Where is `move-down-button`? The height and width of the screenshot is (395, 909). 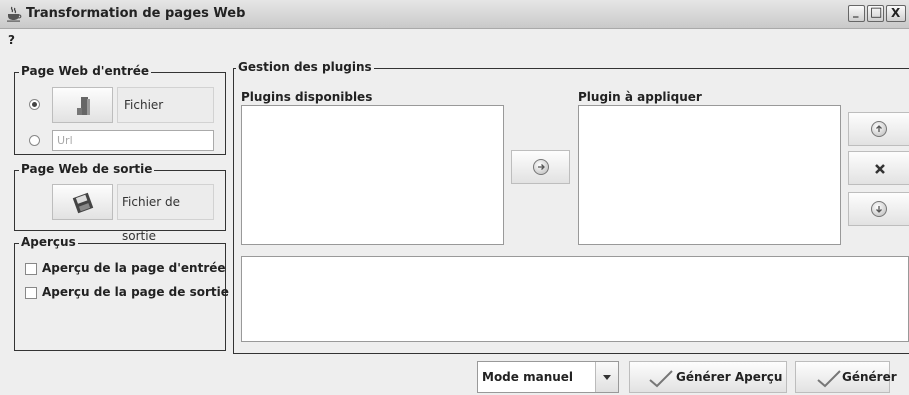
move-down-button is located at coordinates (878, 209).